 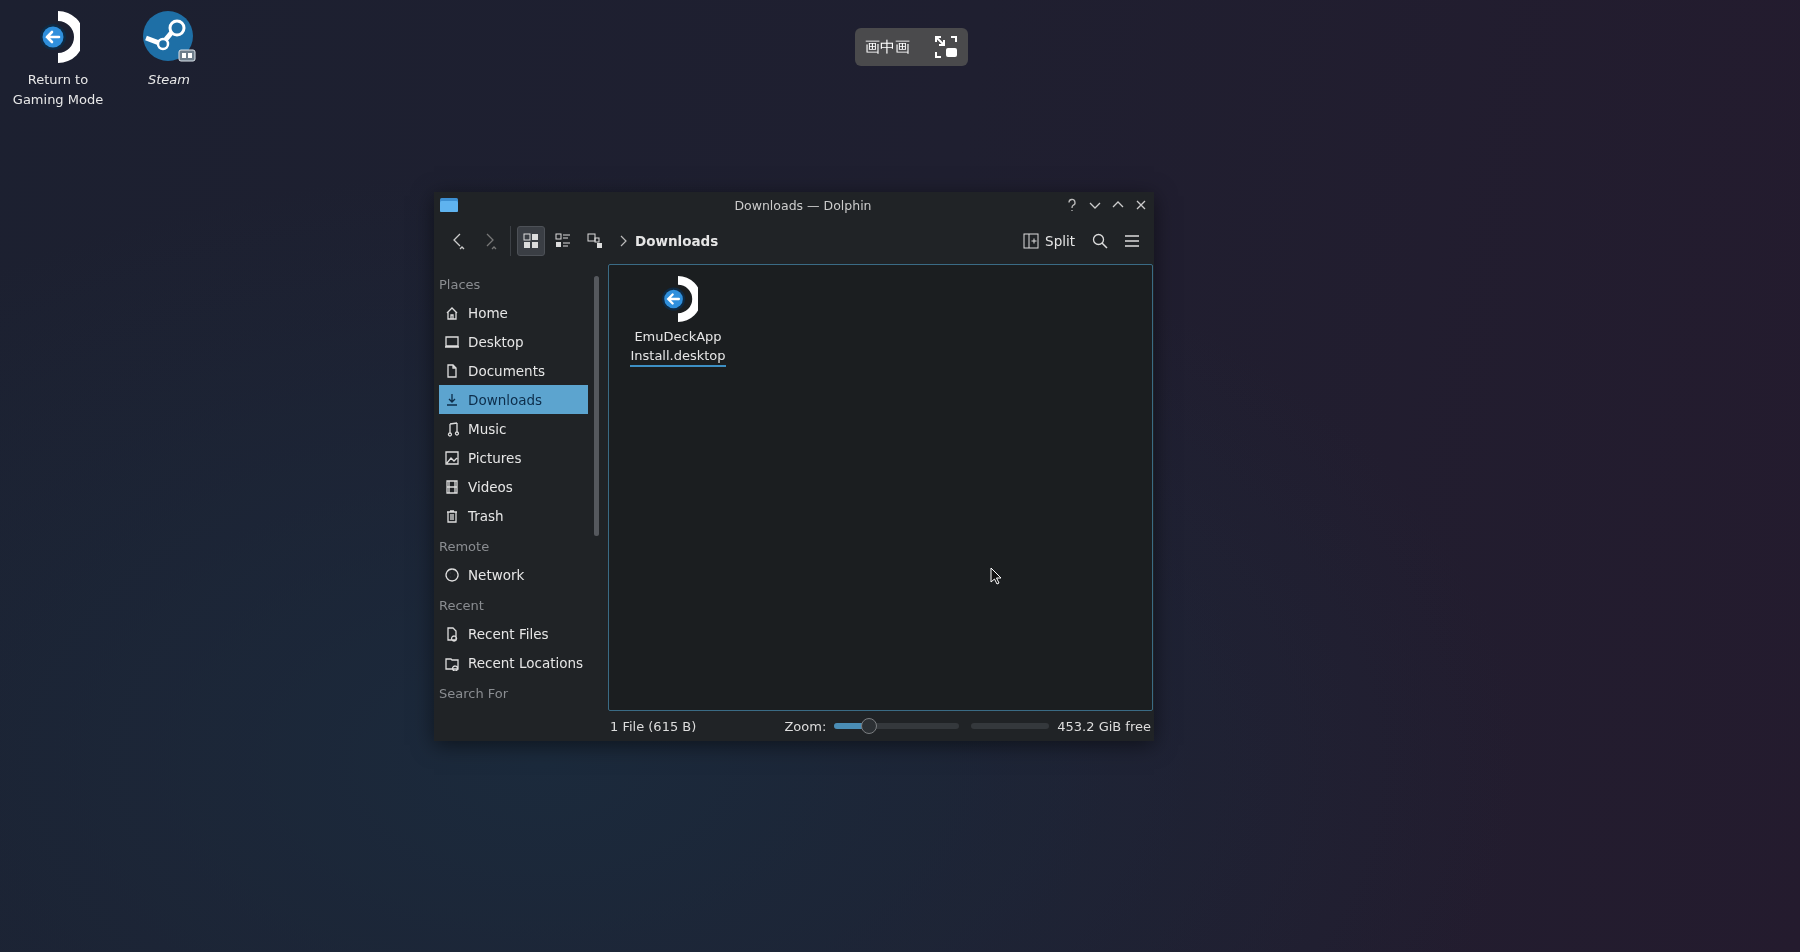 What do you see at coordinates (169, 80) in the screenshot?
I see `desktop-icon-label: Steam` at bounding box center [169, 80].